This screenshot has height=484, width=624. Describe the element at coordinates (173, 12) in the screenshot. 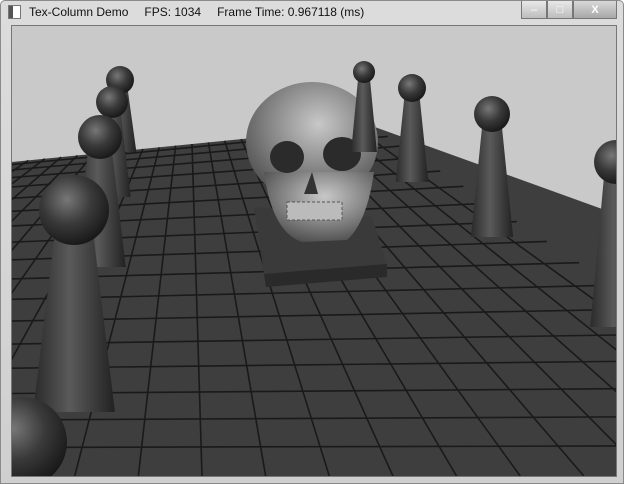

I see `fps-readout: FPS: 1034` at that location.